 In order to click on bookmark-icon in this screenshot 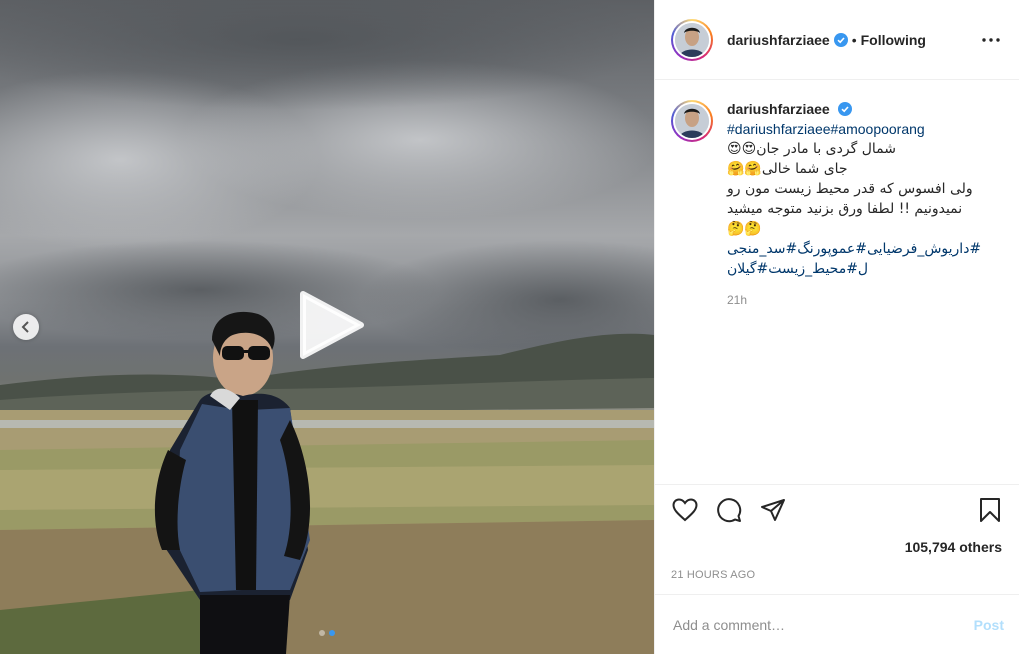, I will do `click(990, 510)`.